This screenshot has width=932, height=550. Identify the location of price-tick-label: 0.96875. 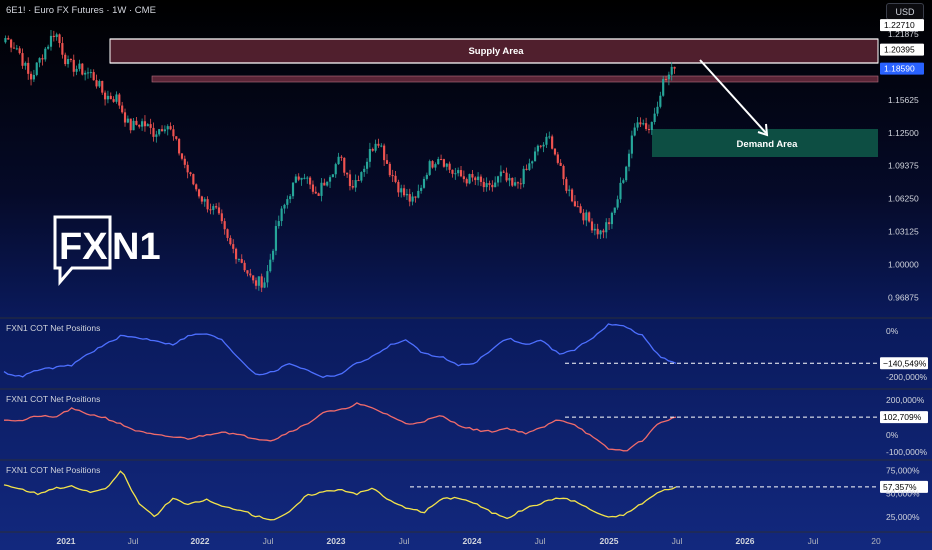
(903, 298).